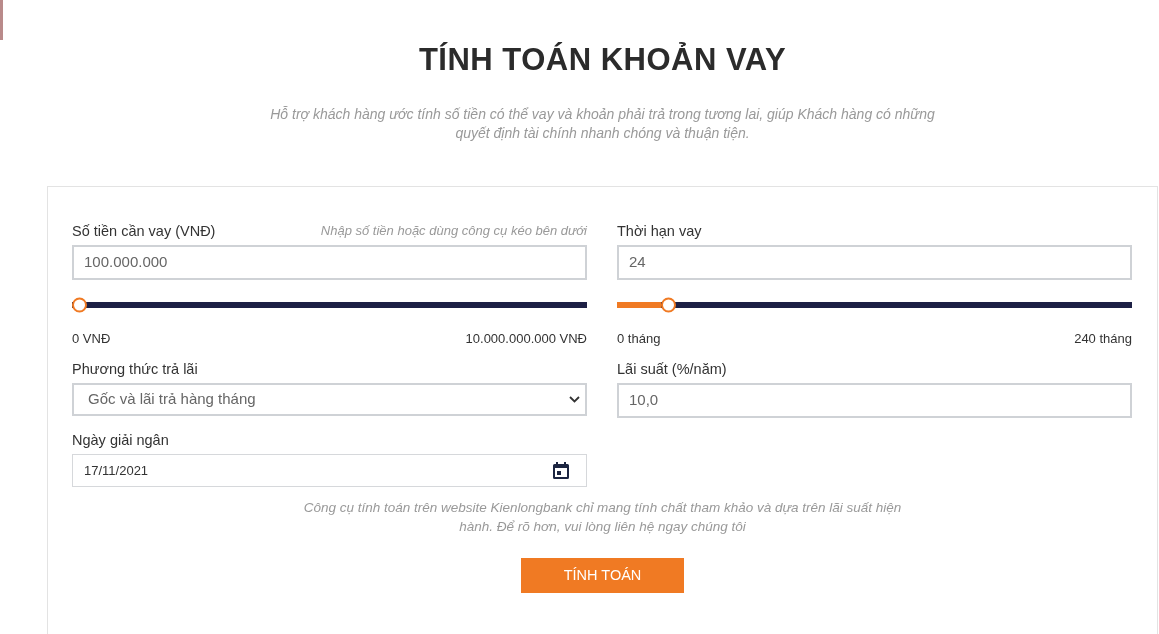 The width and height of the screenshot is (1159, 634). Describe the element at coordinates (453, 231) in the screenshot. I see `field-hint: Nhập số tiền hoặc dùng công cụ kéo bên dưới` at that location.